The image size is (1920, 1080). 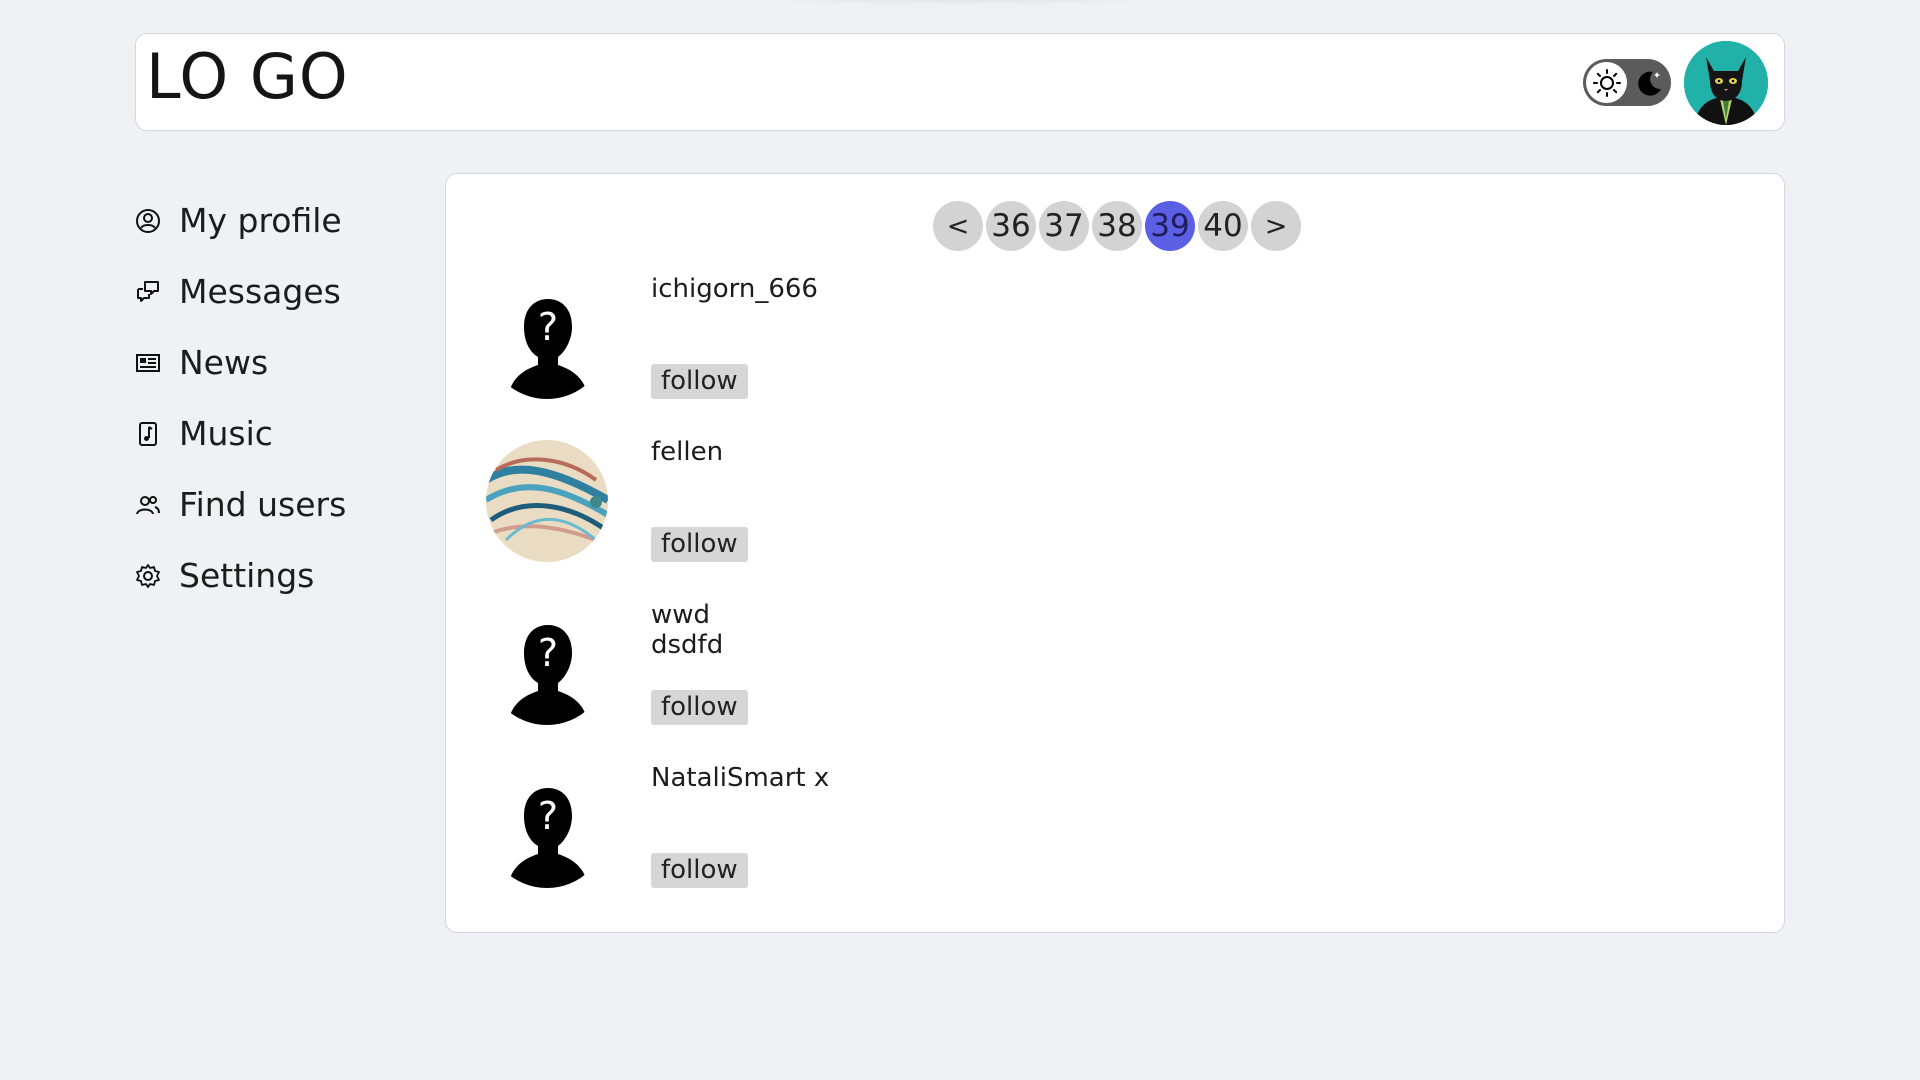 What do you see at coordinates (148, 576) in the screenshot?
I see `gear-icon` at bounding box center [148, 576].